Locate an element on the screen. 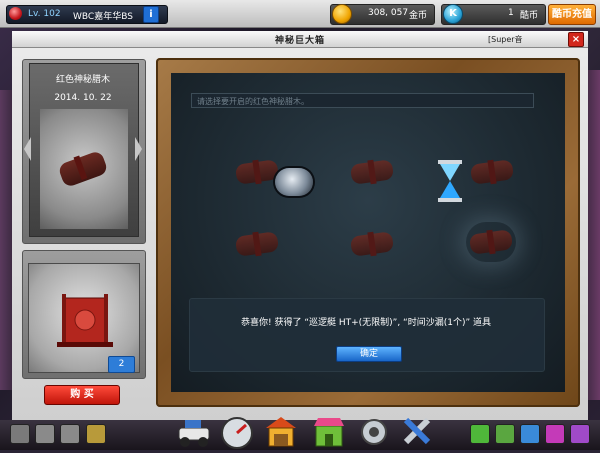 Image resolution: width=600 pixels, height=453 pixels. reward-car-slot is located at coordinates (294, 182).